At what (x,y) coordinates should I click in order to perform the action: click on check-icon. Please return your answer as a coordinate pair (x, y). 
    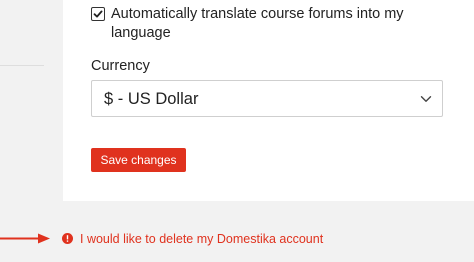
    Looking at the image, I should click on (98, 14).